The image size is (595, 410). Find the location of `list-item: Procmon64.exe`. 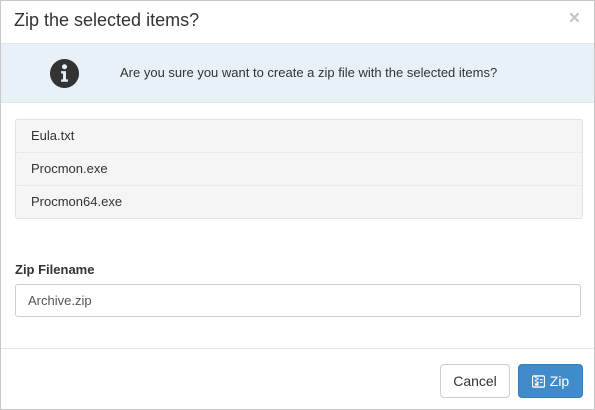

list-item: Procmon64.exe is located at coordinates (299, 201).